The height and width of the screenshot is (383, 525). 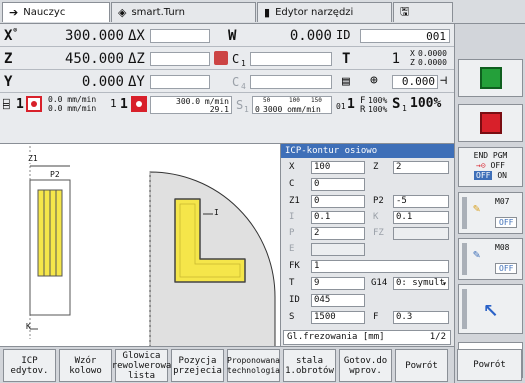 What do you see at coordinates (338, 217) in the screenshot?
I see `i-field: 0.1` at bounding box center [338, 217].